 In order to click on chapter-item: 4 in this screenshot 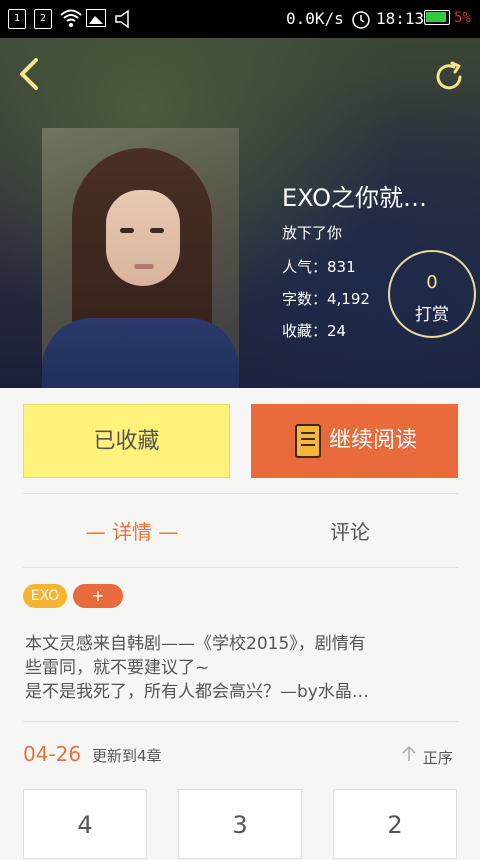, I will do `click(85, 824)`.